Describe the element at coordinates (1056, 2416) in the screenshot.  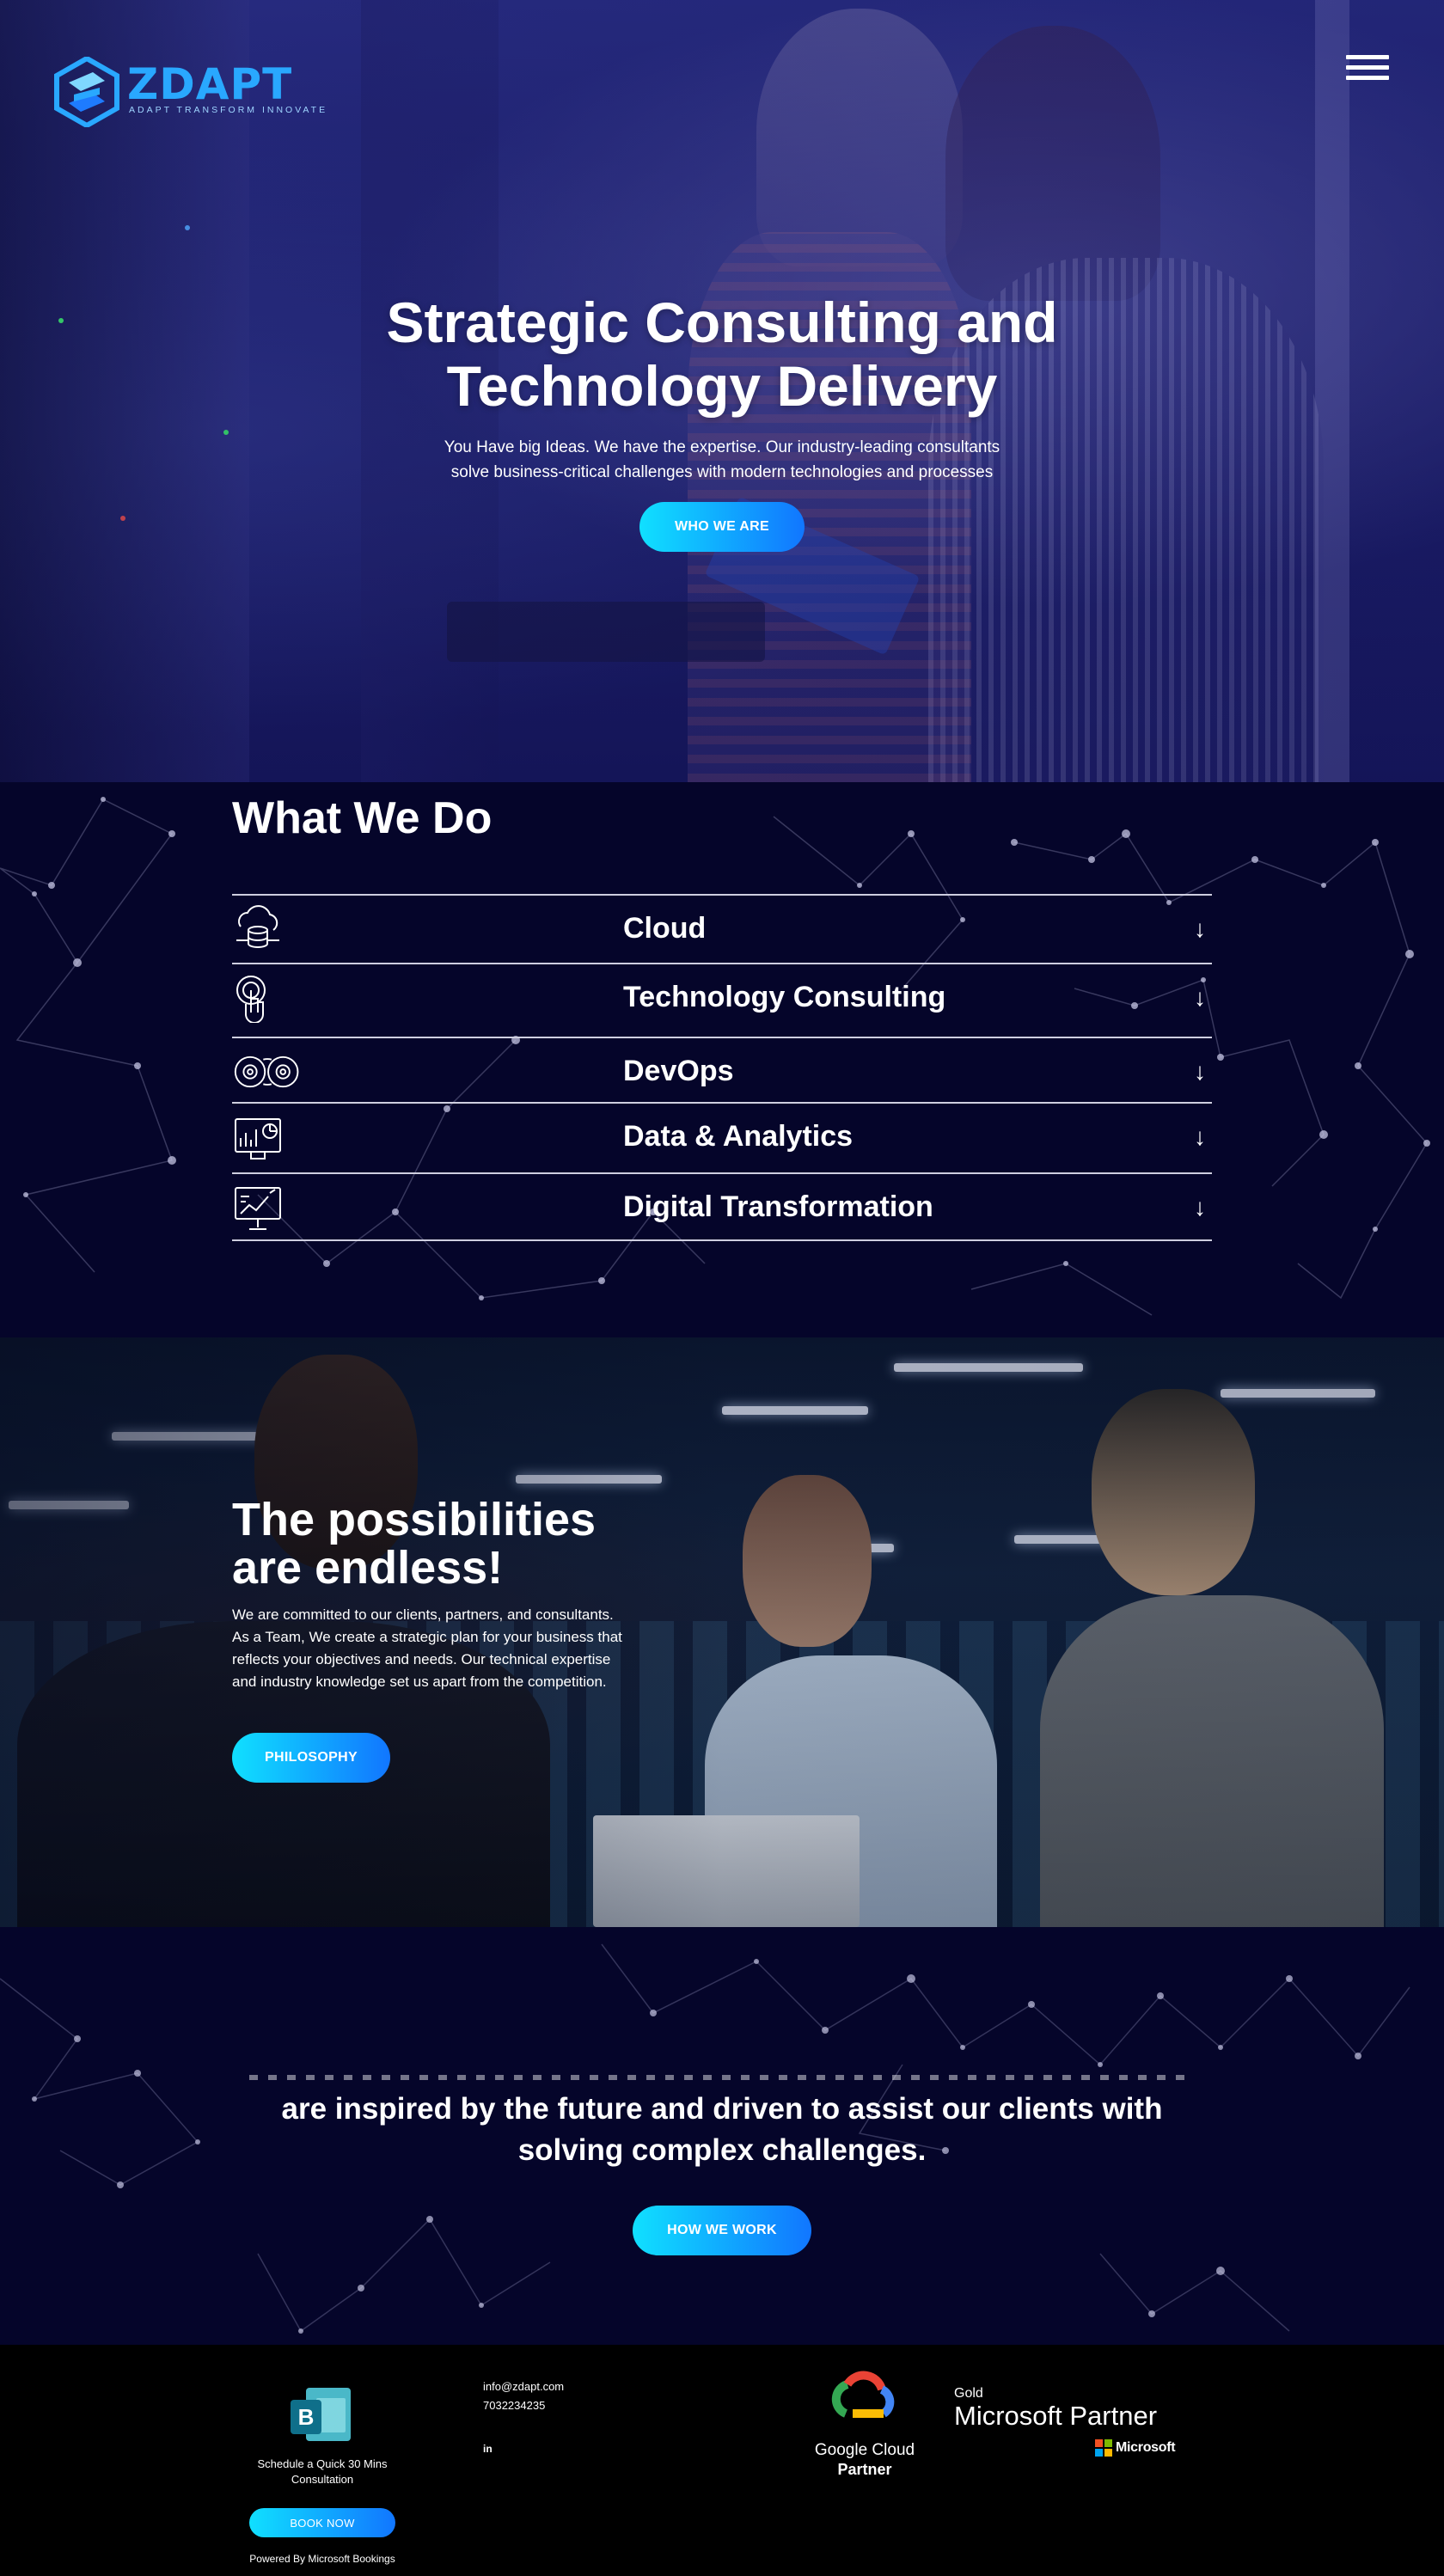
I see `ms-partner-label: Microsoft Partner` at that location.